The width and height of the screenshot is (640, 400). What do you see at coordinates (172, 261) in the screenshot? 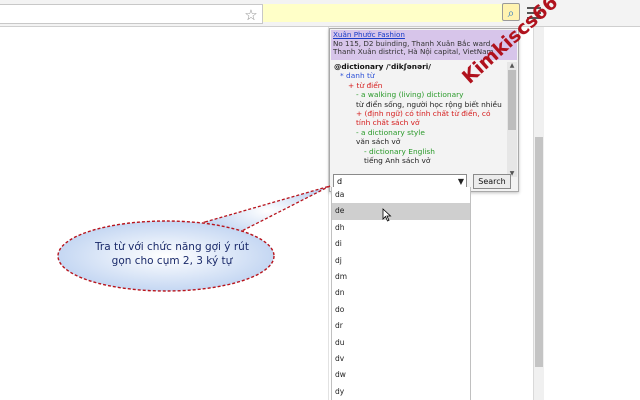
I see `callout-line-2: gọn cho cụm 2, 3 ký tự` at bounding box center [172, 261].